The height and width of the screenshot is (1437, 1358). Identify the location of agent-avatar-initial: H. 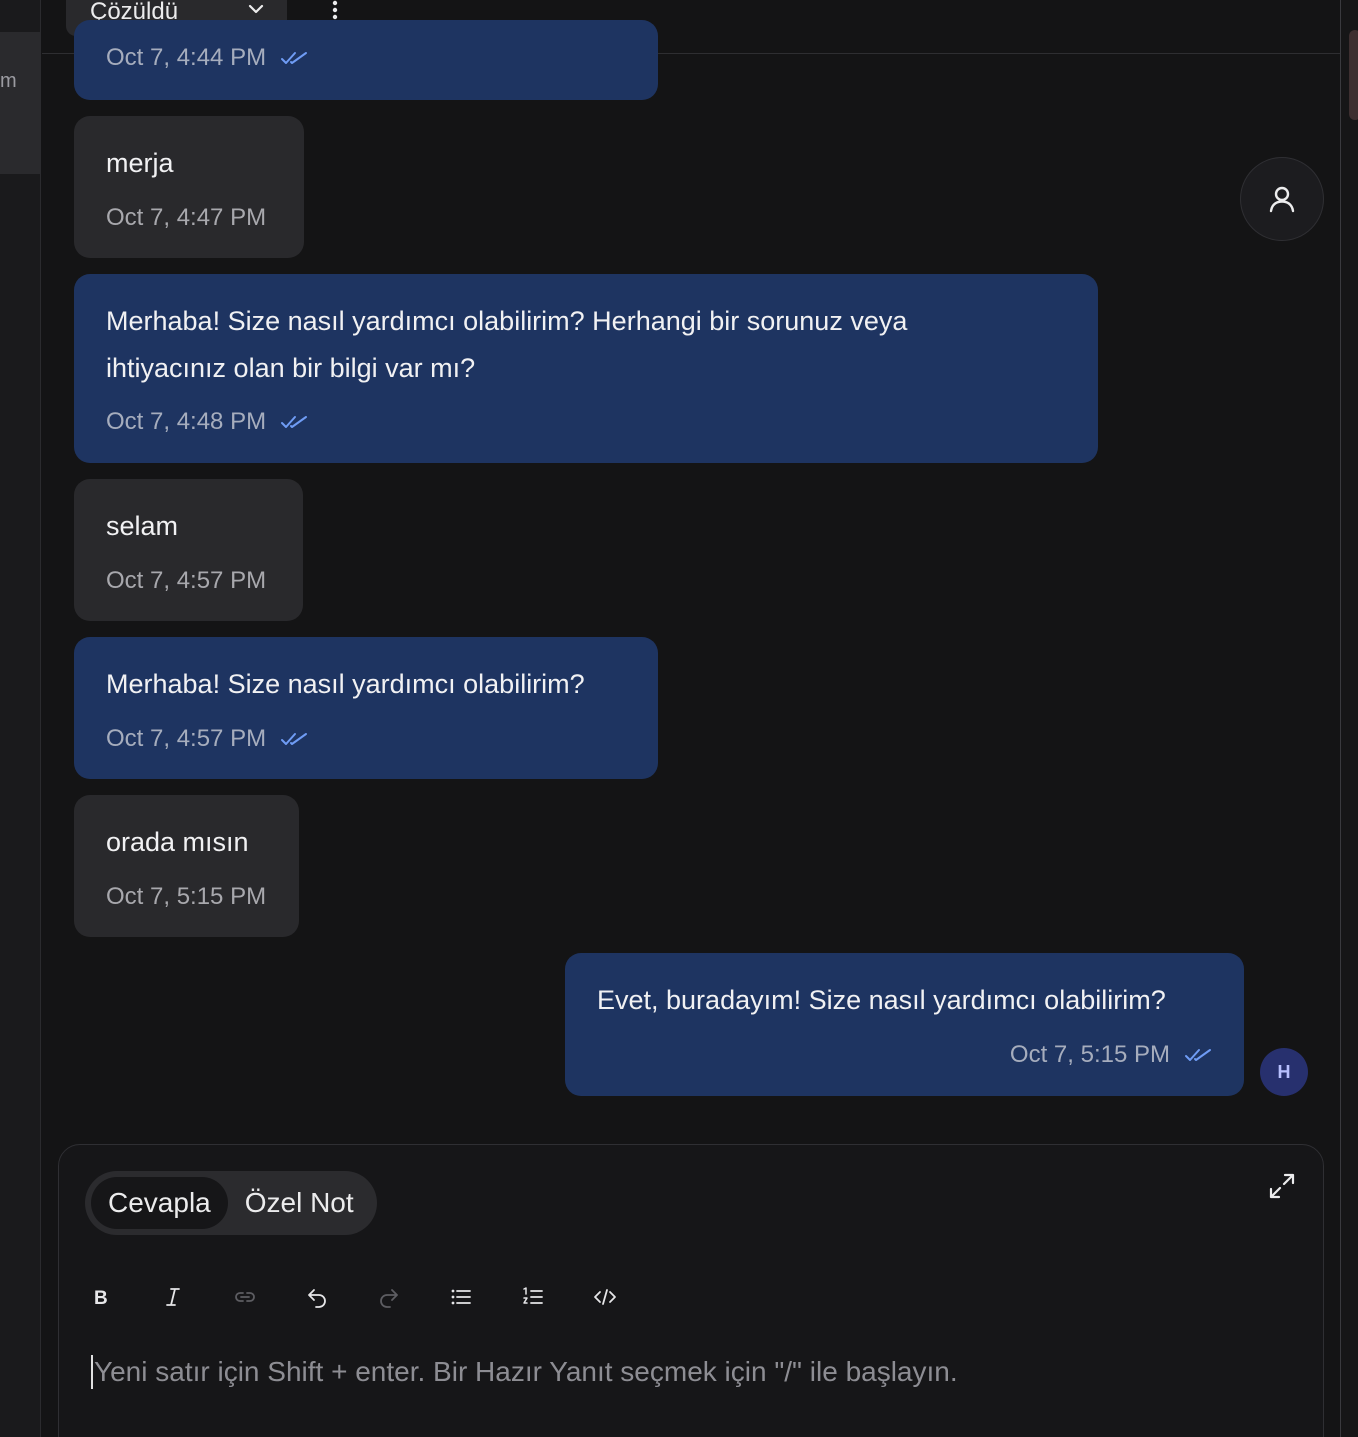
(1284, 1071).